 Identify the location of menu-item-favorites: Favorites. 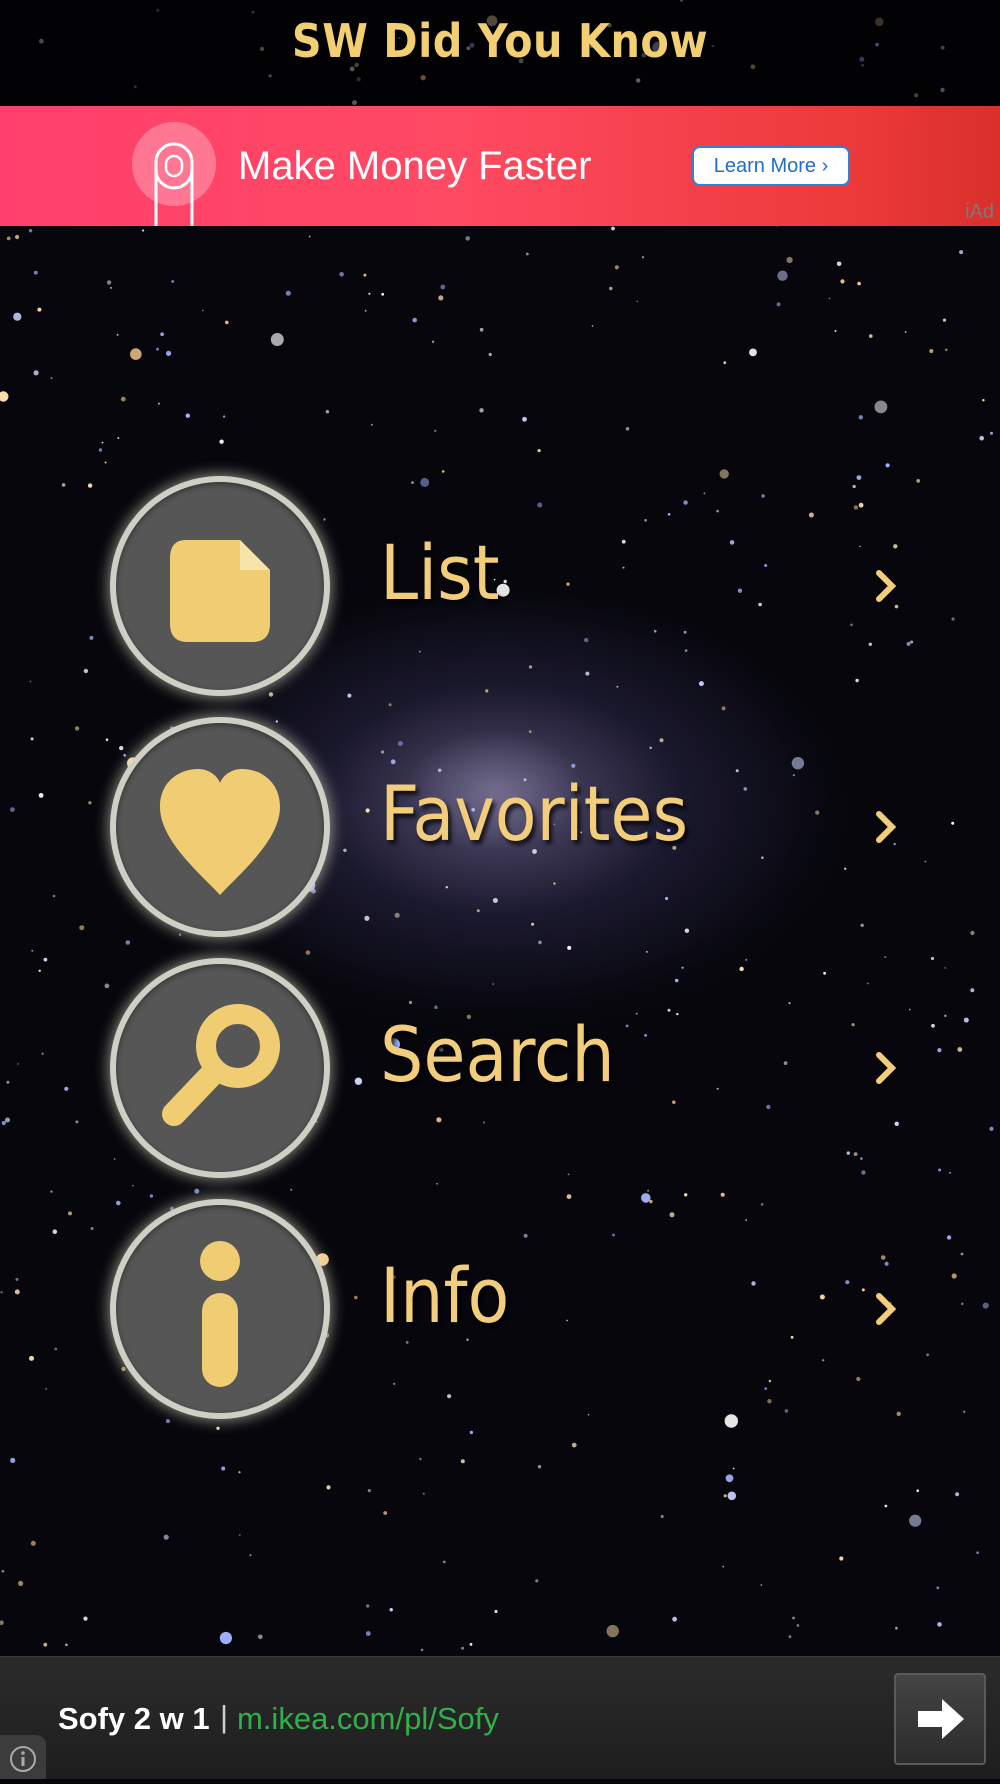
(500, 827).